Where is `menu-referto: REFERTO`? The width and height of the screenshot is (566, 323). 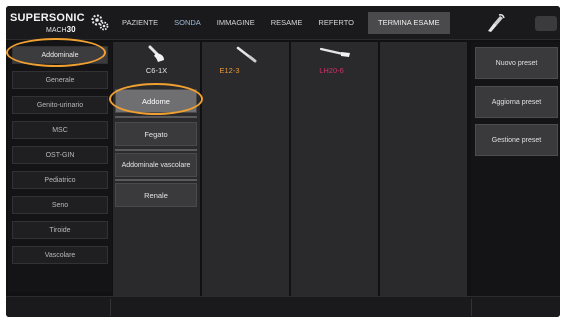 menu-referto: REFERTO is located at coordinates (336, 23).